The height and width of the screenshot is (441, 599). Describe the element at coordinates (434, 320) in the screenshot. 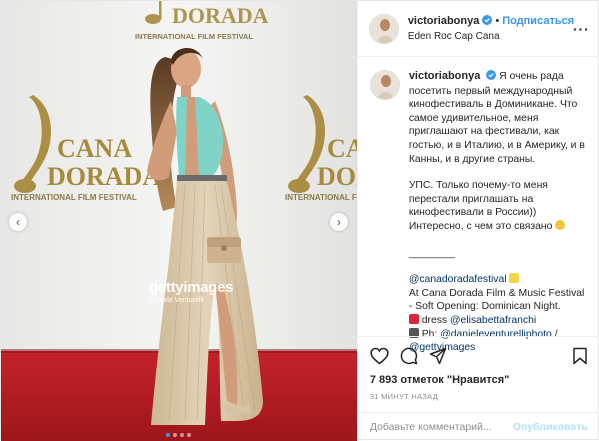

I see `dress-label: dress` at that location.